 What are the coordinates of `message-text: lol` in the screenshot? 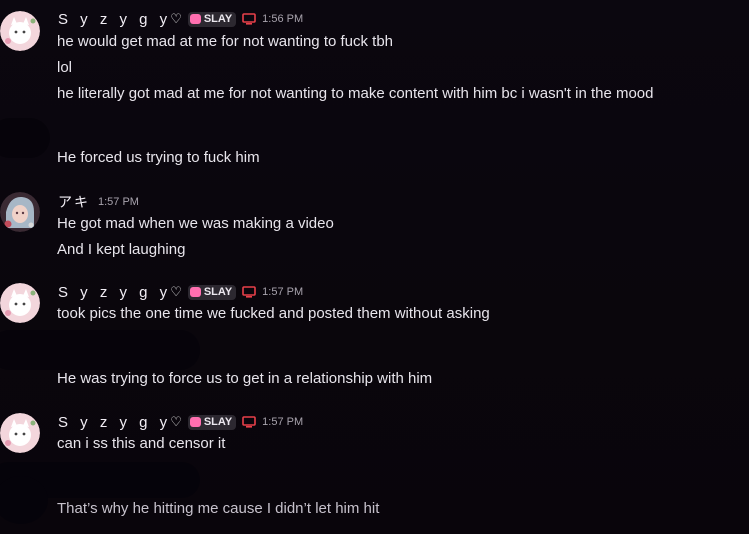 It's located at (65, 67).